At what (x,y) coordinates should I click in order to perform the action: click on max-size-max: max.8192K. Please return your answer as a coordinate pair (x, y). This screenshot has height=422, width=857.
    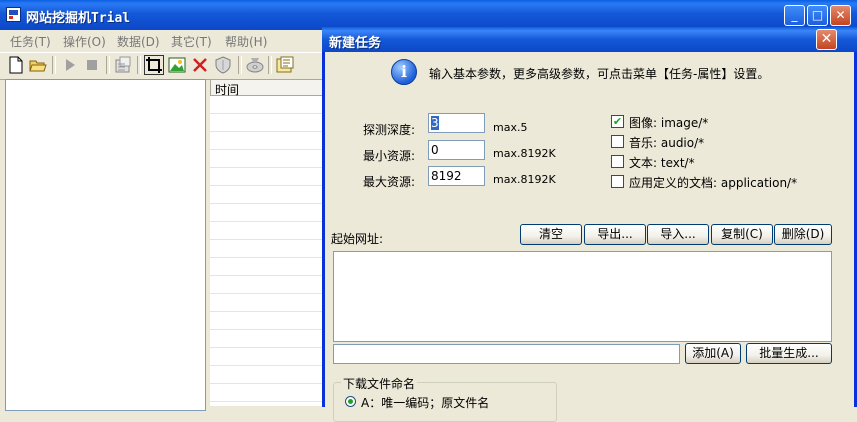
    Looking at the image, I should click on (524, 179).